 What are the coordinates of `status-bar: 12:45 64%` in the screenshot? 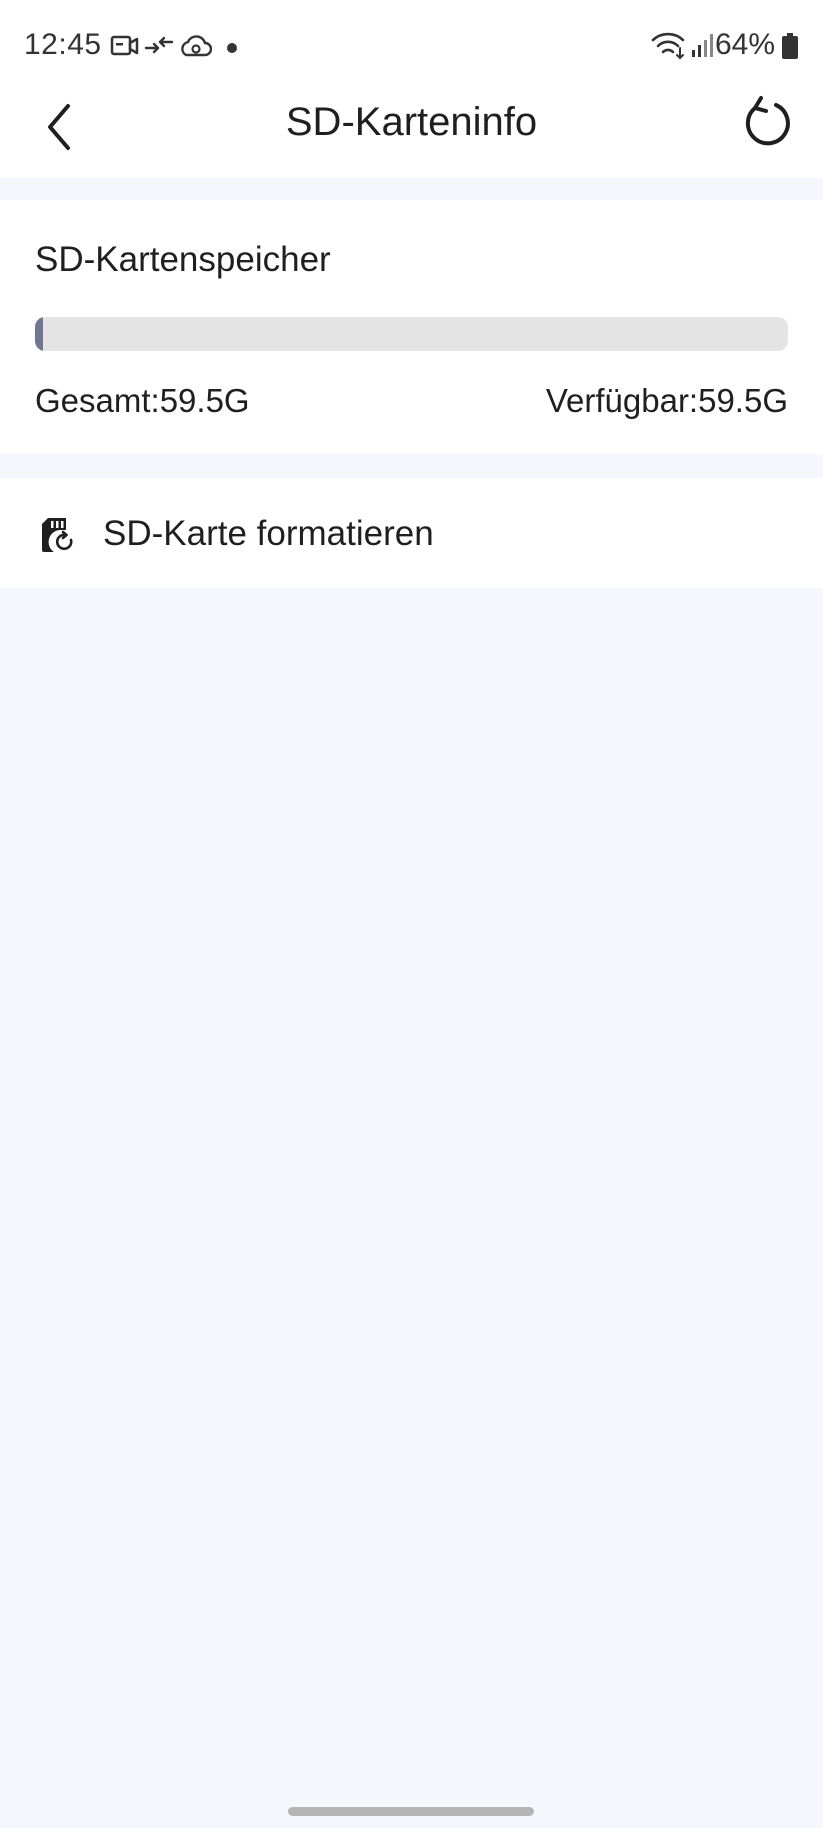 It's located at (411, 47).